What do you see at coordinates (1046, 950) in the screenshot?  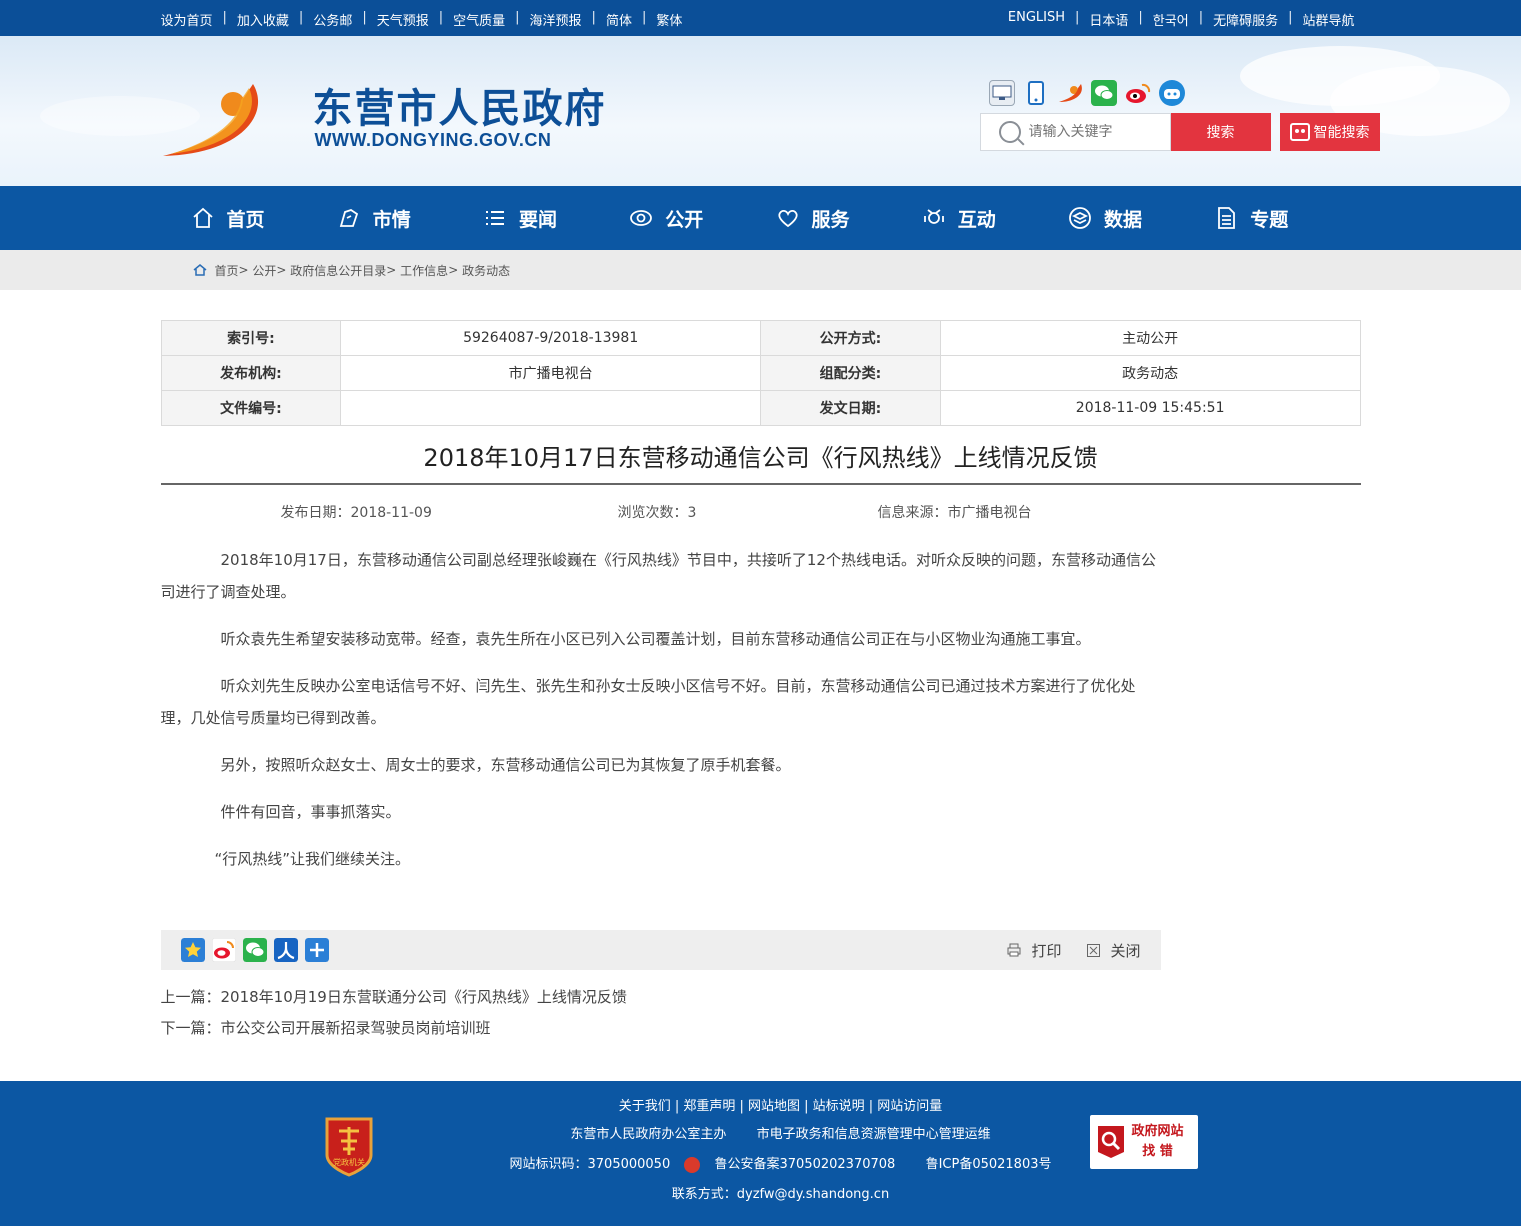 I see `print-label: 打印` at bounding box center [1046, 950].